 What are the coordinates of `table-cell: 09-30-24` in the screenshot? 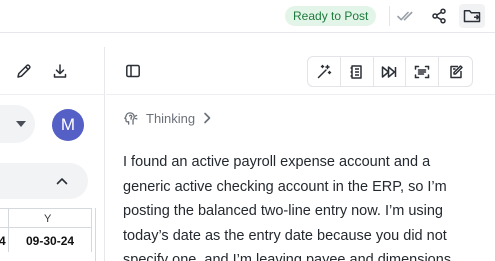 It's located at (50, 241).